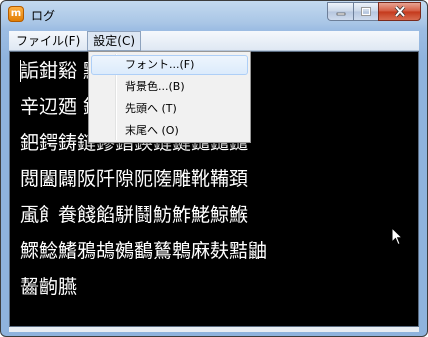  Describe the element at coordinates (49, 287) in the screenshot. I see `log-line: 齧齣臙` at that location.